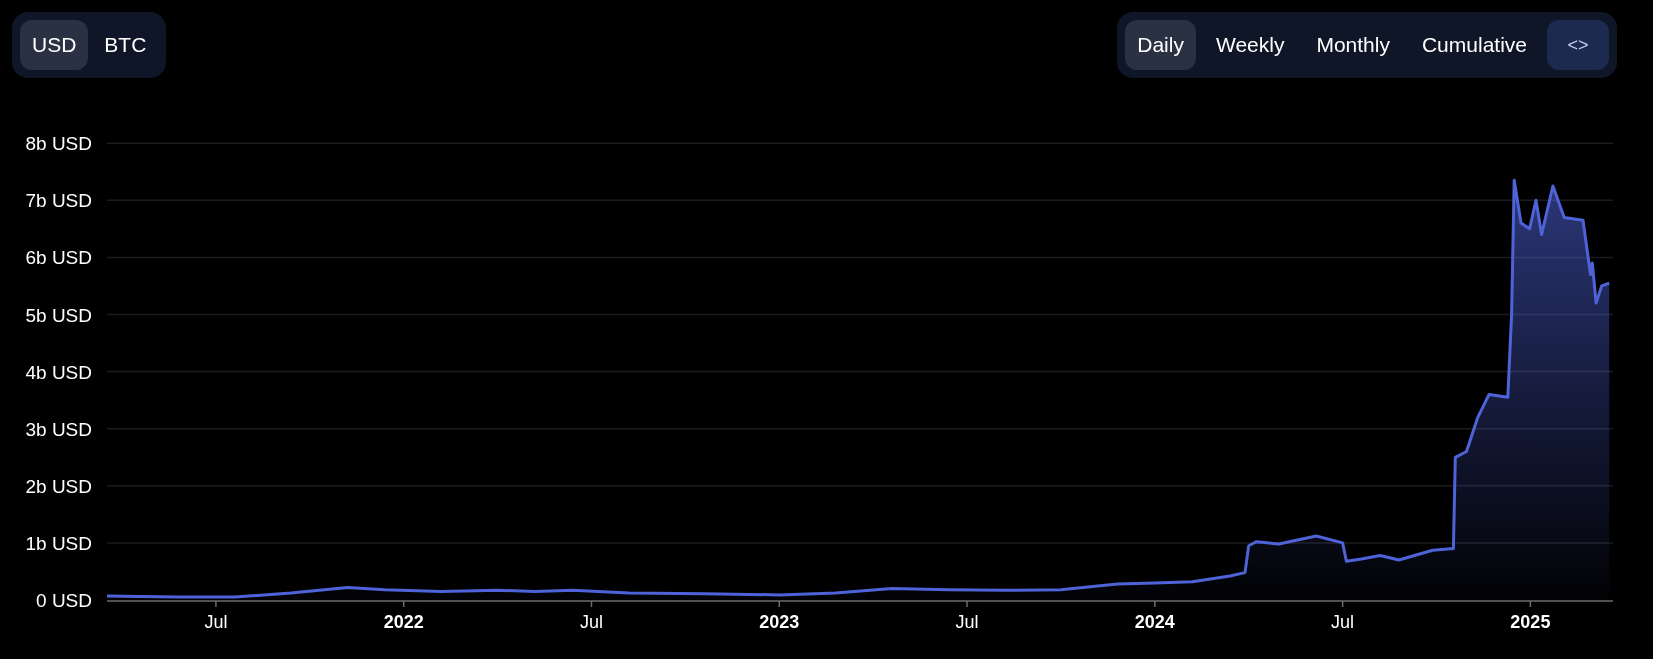 This screenshot has height=659, width=1653. What do you see at coordinates (125, 45) in the screenshot?
I see `tab: BTC` at bounding box center [125, 45].